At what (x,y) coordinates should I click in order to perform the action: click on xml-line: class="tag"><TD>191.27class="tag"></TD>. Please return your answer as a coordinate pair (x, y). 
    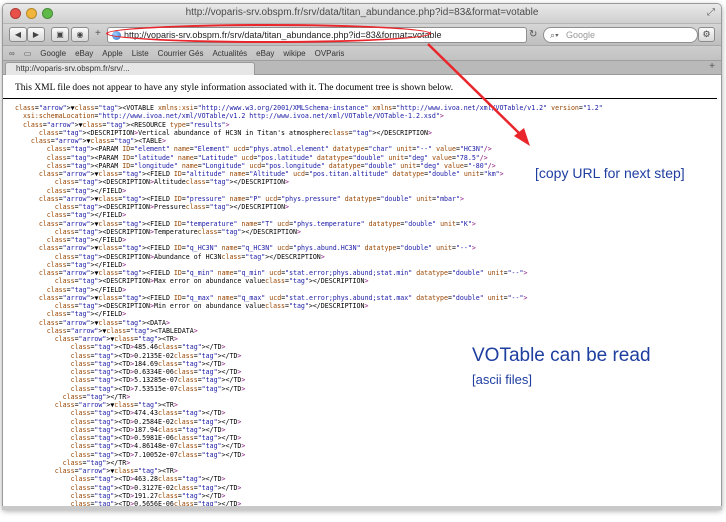
    Looking at the image, I should click on (148, 495).